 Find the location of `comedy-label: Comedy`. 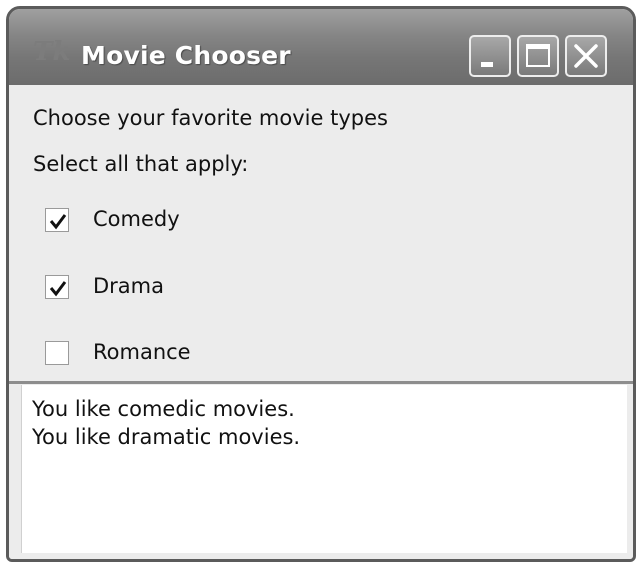

comedy-label: Comedy is located at coordinates (136, 219).